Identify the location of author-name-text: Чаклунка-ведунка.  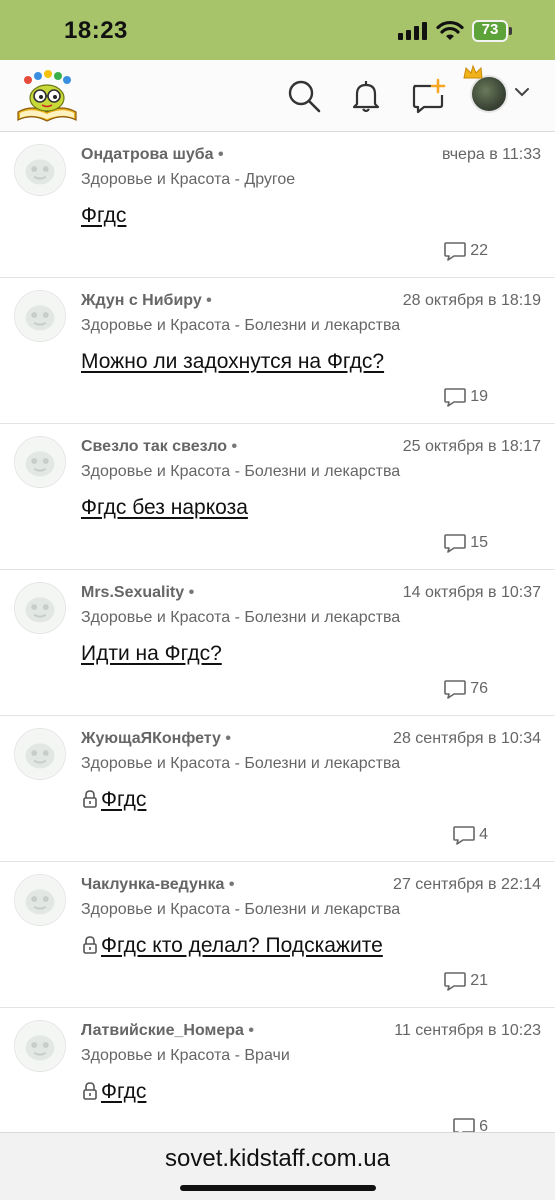
(152, 884).